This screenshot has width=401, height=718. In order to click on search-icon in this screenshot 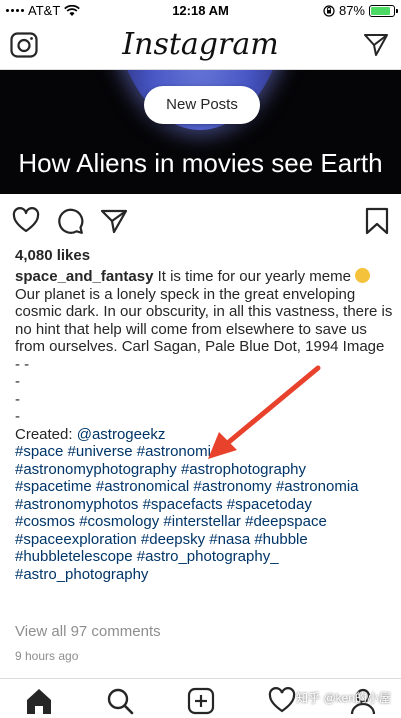, I will do `click(120, 701)`.